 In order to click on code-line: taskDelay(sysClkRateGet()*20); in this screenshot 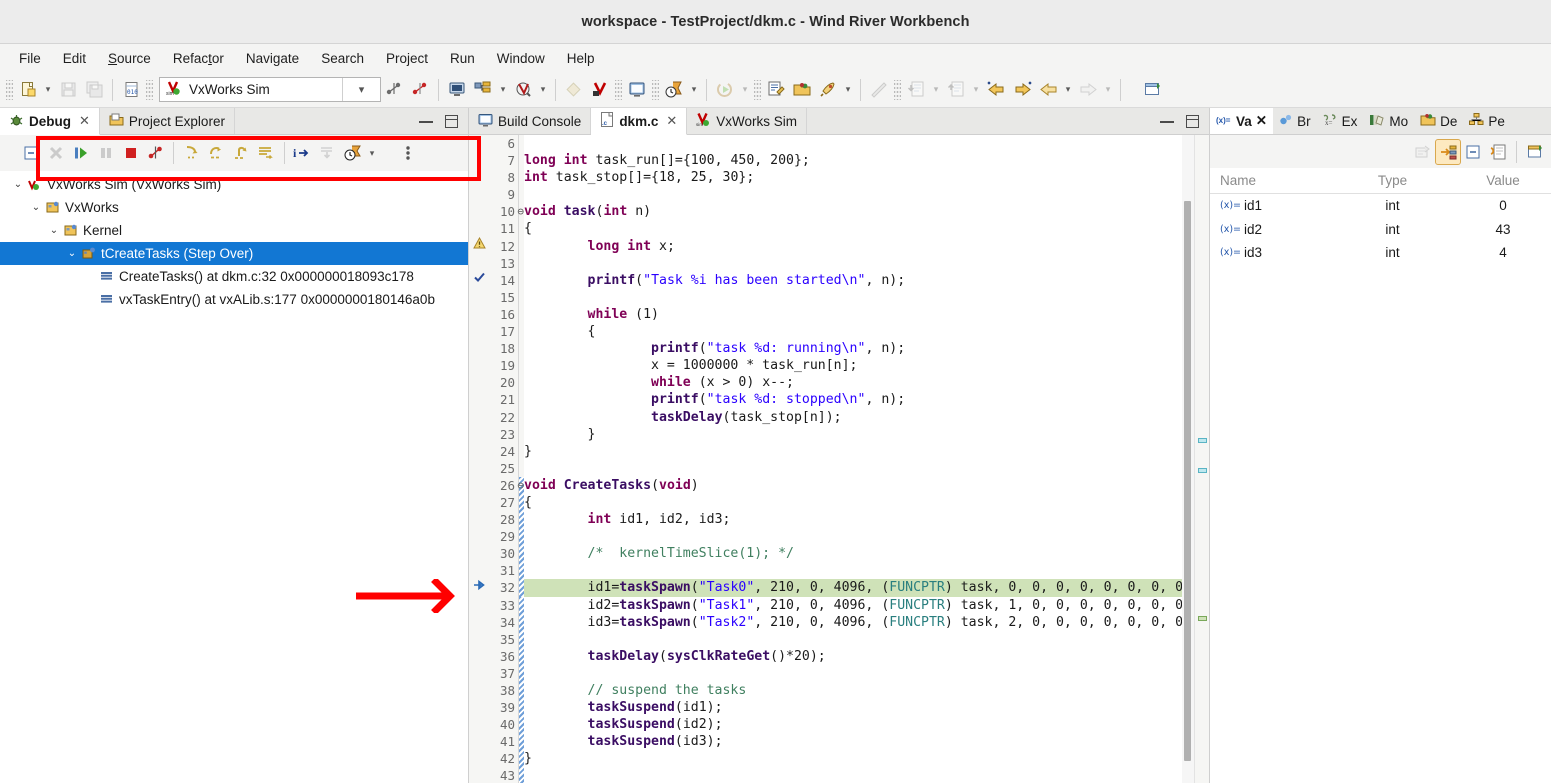, I will do `click(866, 656)`.